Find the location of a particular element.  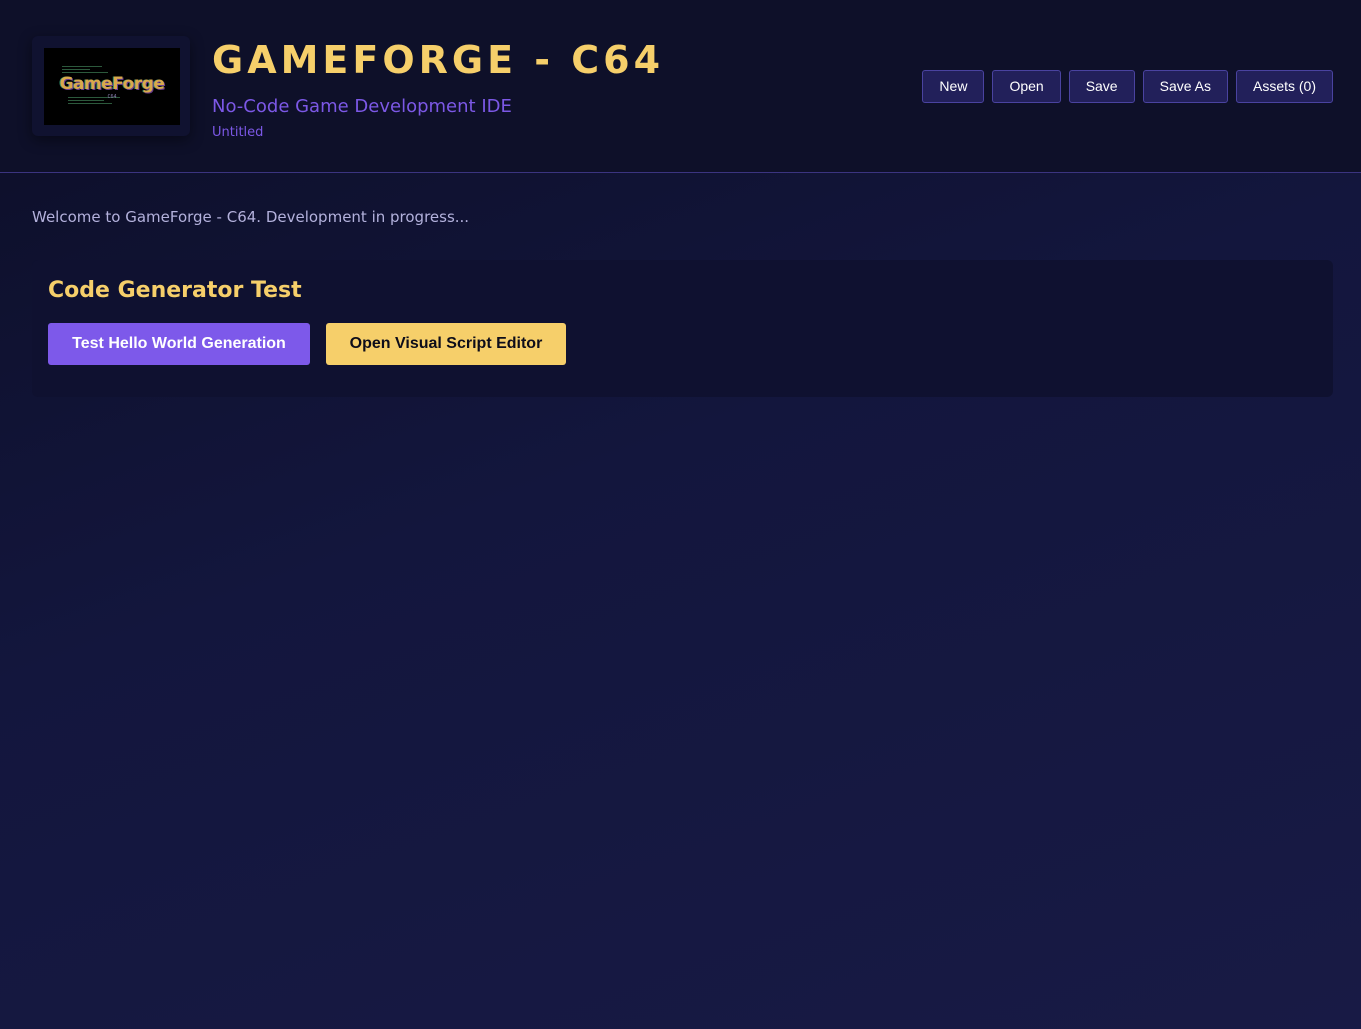

logo-frame: GameForge C64 is located at coordinates (111, 86).